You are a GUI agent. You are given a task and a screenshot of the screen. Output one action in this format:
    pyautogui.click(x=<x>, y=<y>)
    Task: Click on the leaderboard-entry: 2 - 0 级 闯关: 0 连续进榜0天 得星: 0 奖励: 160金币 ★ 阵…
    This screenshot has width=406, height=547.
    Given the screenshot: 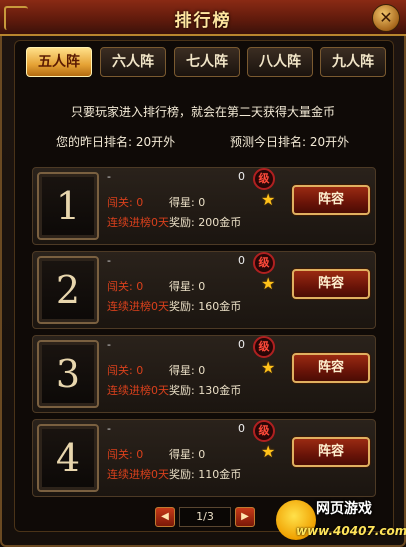 What is the action you would take?
    pyautogui.click(x=204, y=290)
    